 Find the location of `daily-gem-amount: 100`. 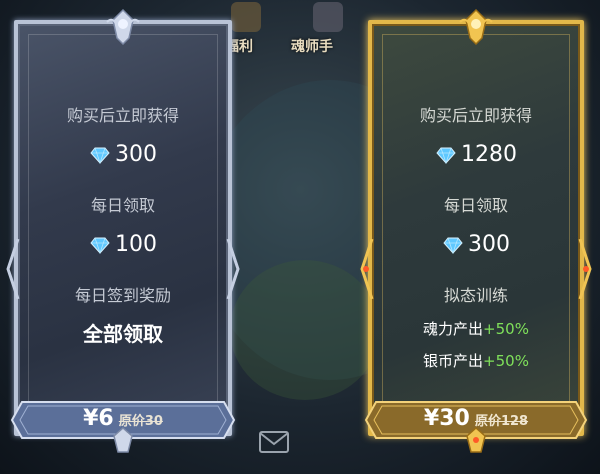

daily-gem-amount: 100 is located at coordinates (123, 244).